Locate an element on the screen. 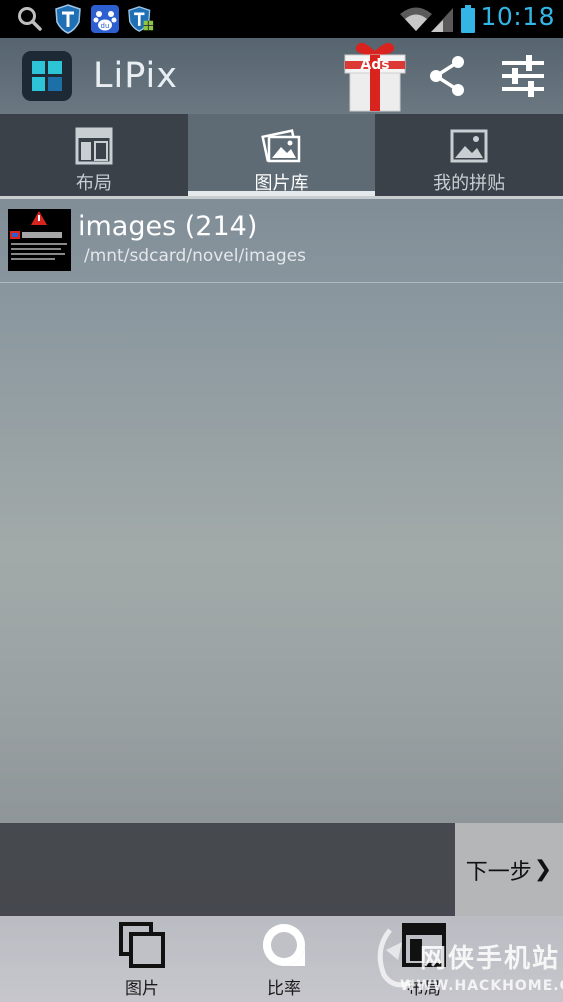 The height and width of the screenshot is (1002, 563). chevron-right-icon: ❯ is located at coordinates (543, 869).